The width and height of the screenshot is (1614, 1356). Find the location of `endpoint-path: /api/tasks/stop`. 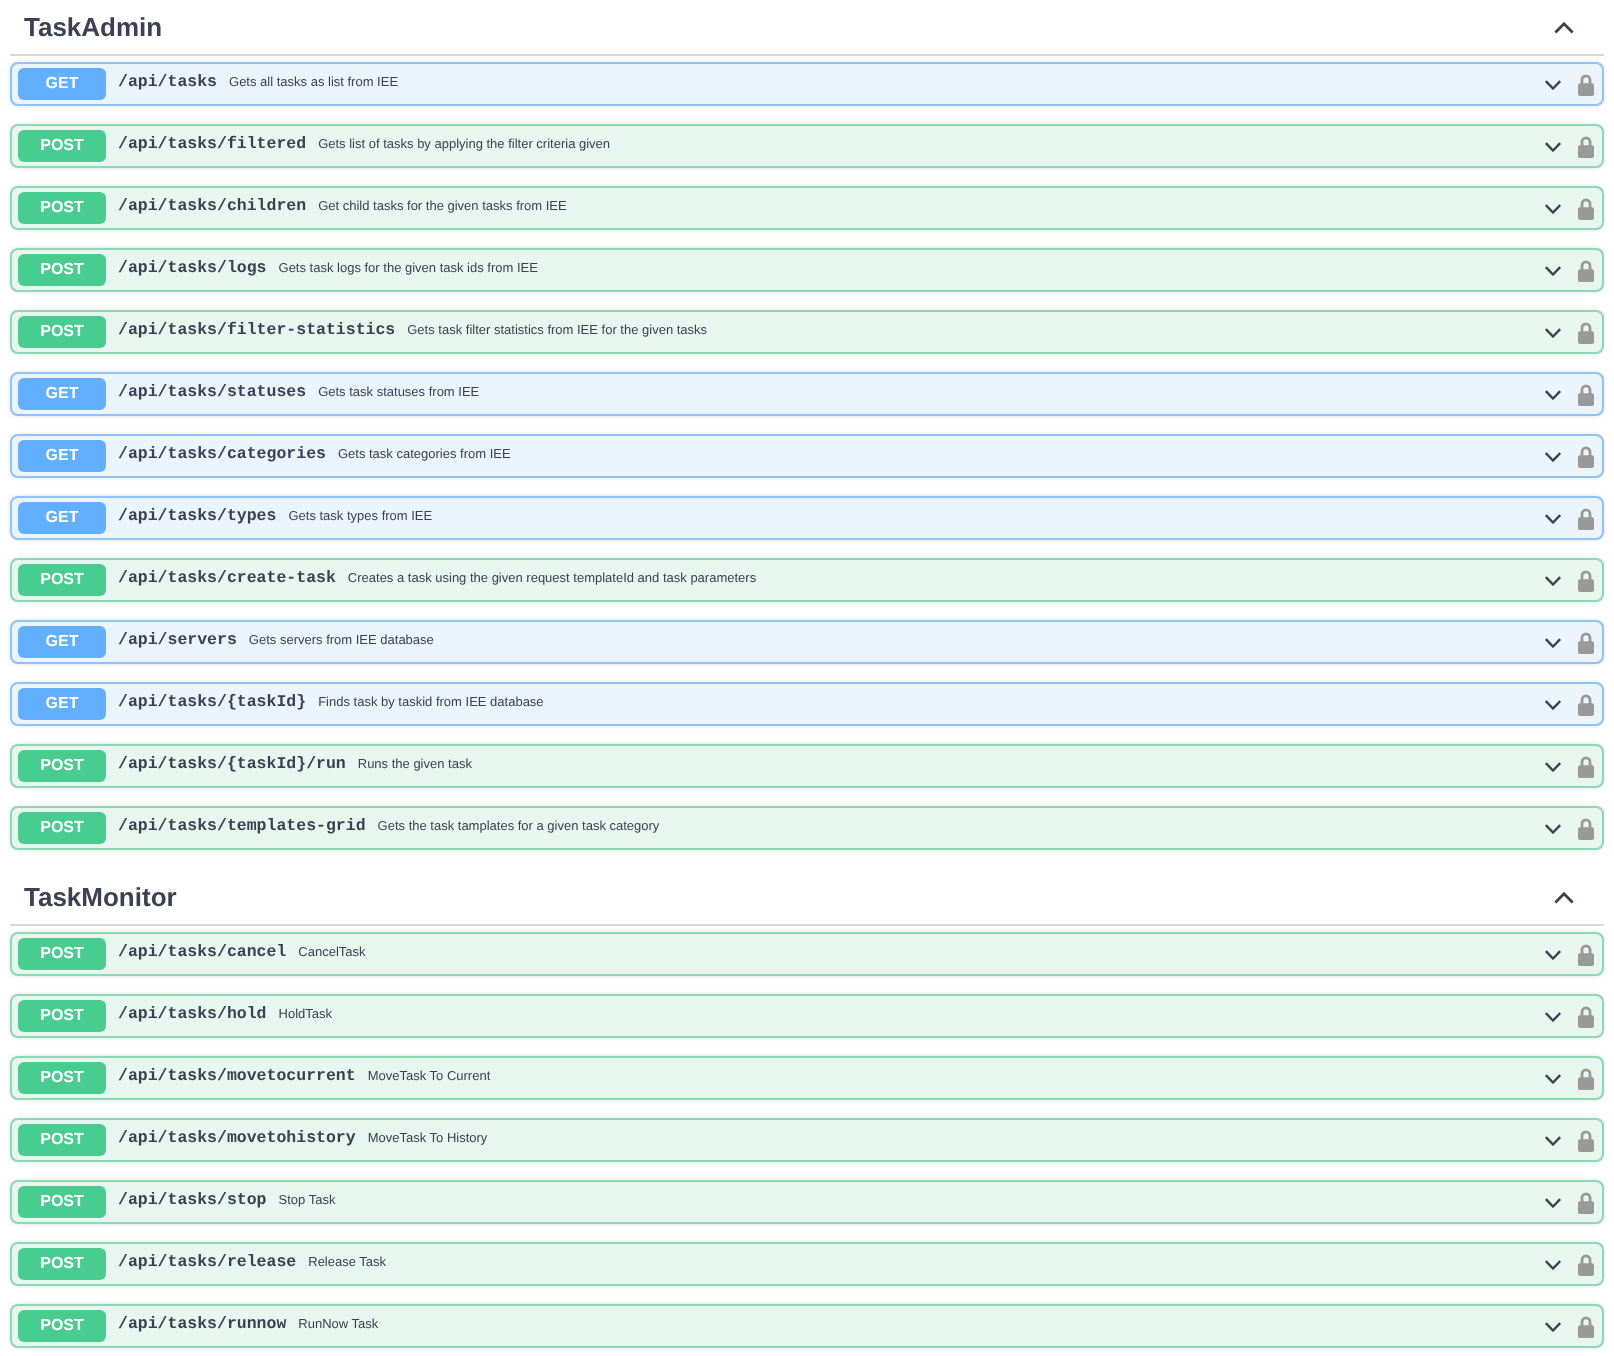

endpoint-path: /api/tasks/stop is located at coordinates (192, 1201).